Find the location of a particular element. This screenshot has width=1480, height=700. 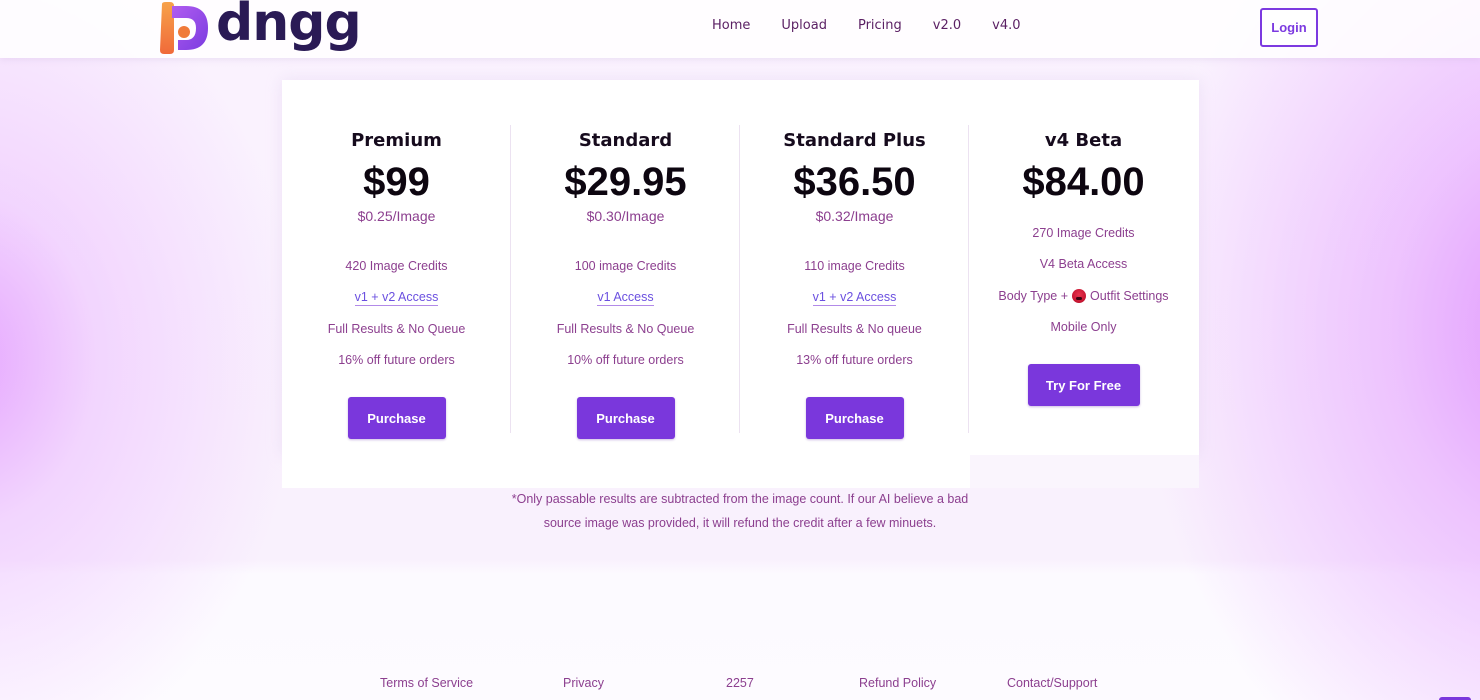

footer-privacy-link: Privacy is located at coordinates (583, 683).